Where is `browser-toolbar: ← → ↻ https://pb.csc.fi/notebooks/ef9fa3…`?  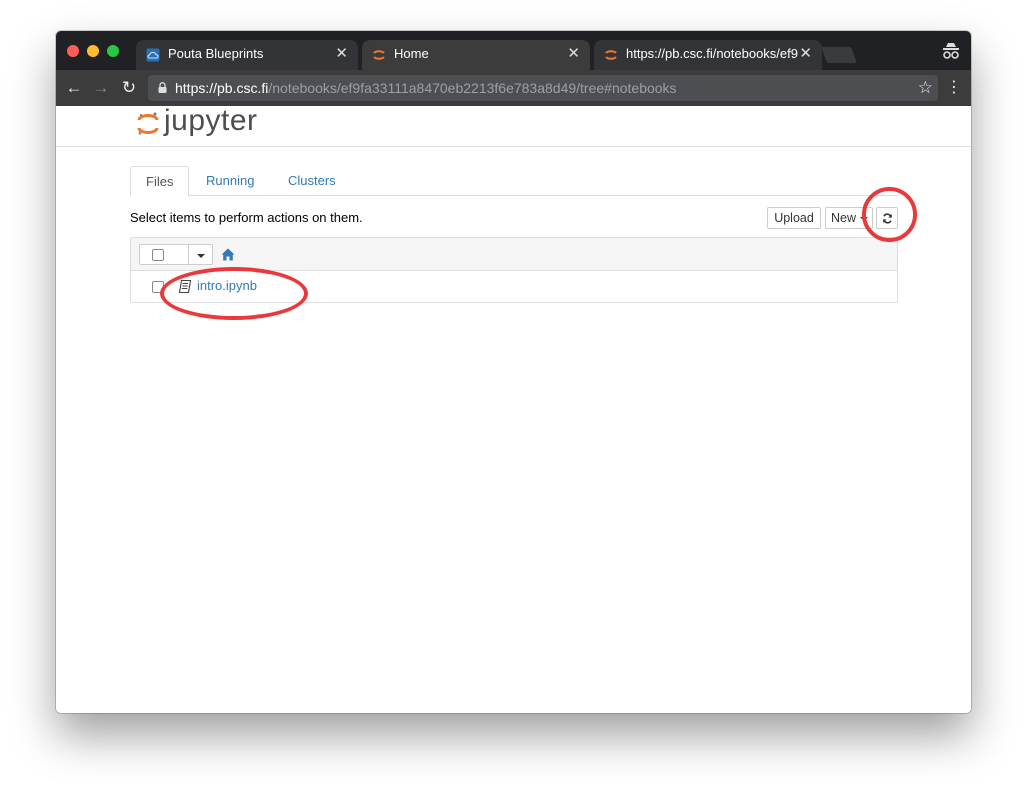
browser-toolbar: ← → ↻ https://pb.csc.fi/notebooks/ef9fa3… is located at coordinates (513, 88).